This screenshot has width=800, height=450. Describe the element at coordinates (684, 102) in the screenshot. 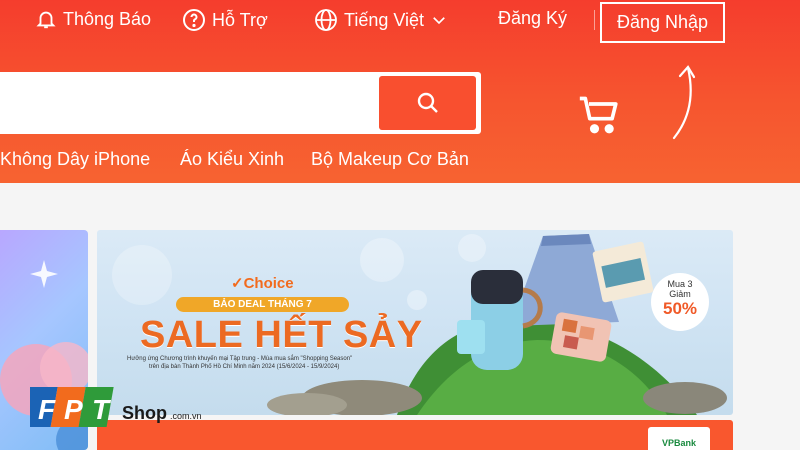

I see `curved-arrow-icon` at that location.